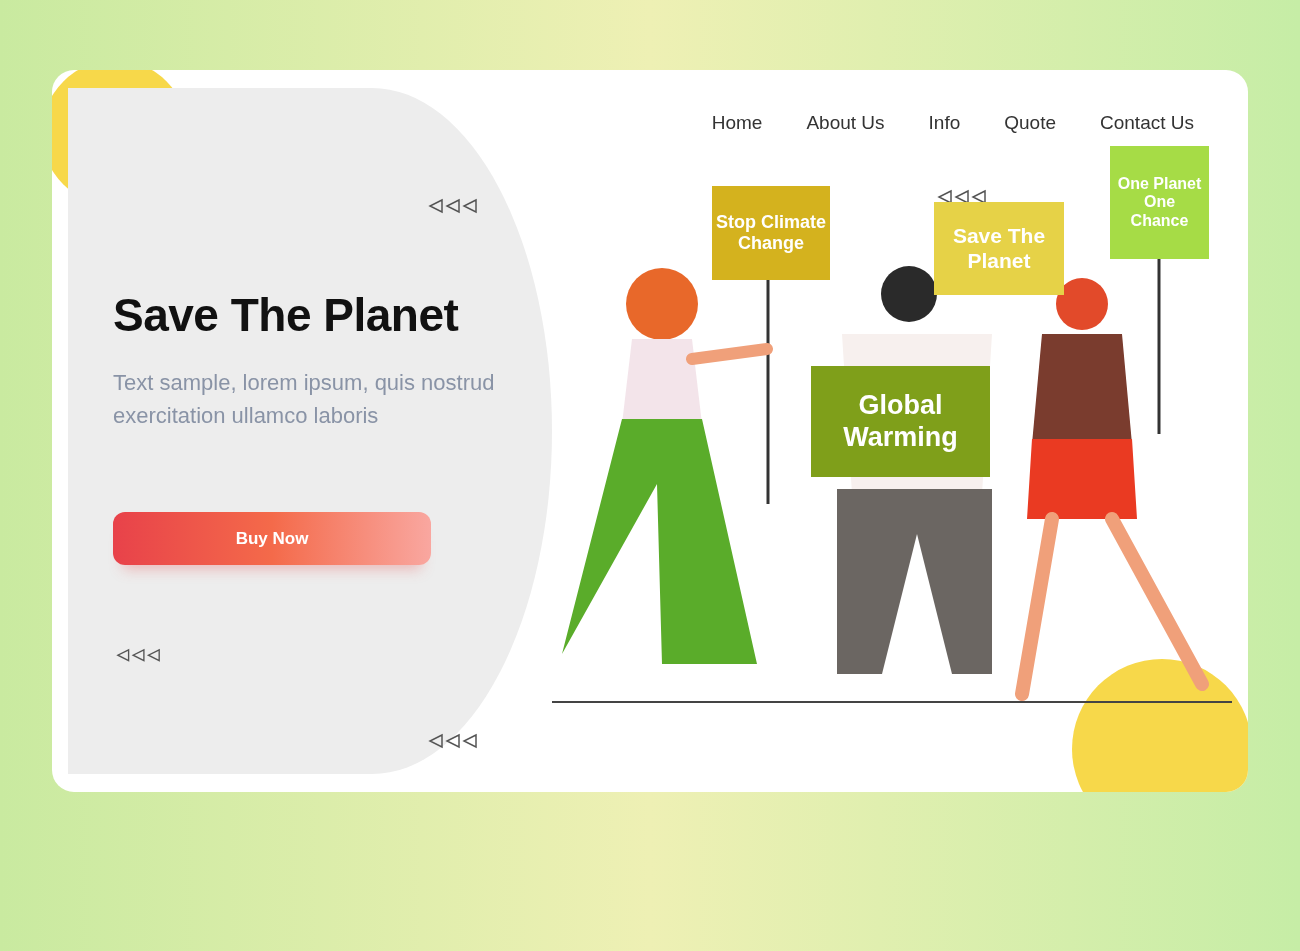 The width and height of the screenshot is (1300, 951). Describe the element at coordinates (944, 123) in the screenshot. I see `nav-link: Info` at that location.